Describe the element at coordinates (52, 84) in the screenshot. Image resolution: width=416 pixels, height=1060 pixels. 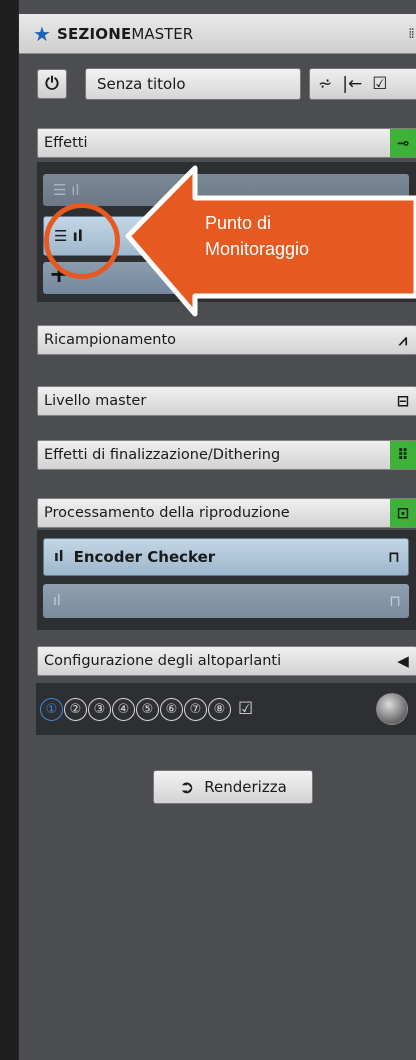
I see `power-button: ⏻` at that location.